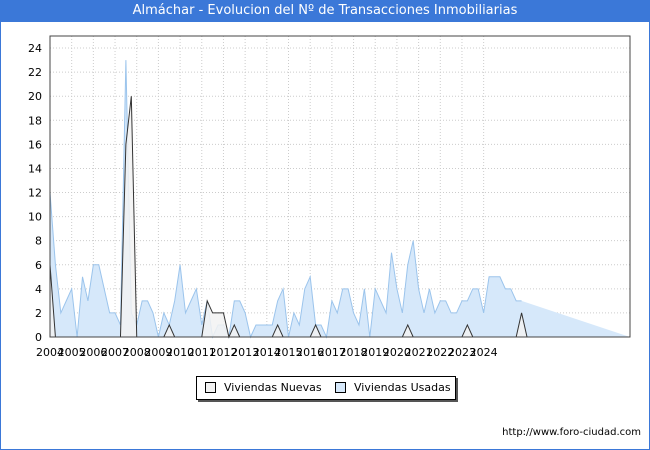  I want to click on y-tick-label: 10, so click(35, 217).